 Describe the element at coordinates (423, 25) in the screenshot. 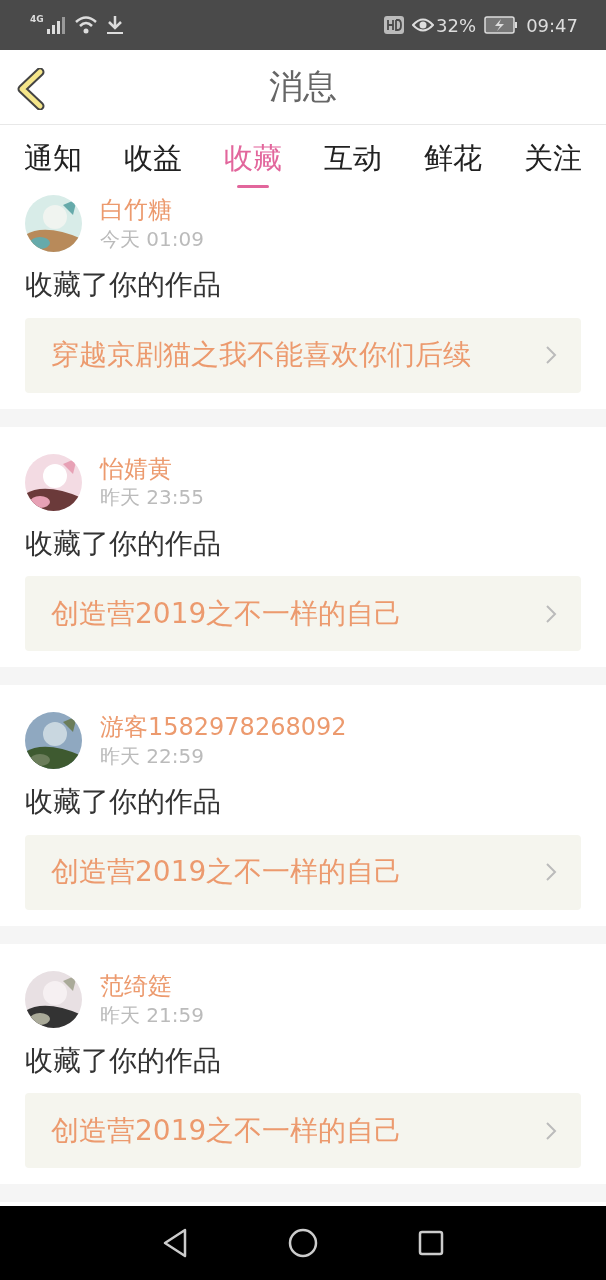

I see `eye-icon` at that location.